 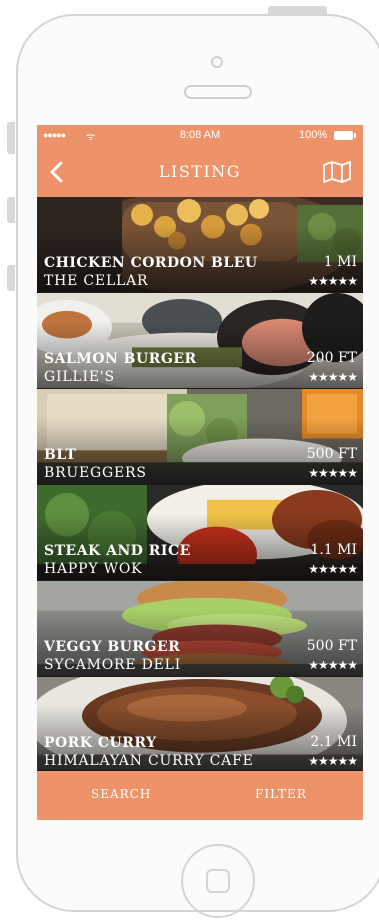 I want to click on search-tab: SEARCH, so click(x=121, y=794).